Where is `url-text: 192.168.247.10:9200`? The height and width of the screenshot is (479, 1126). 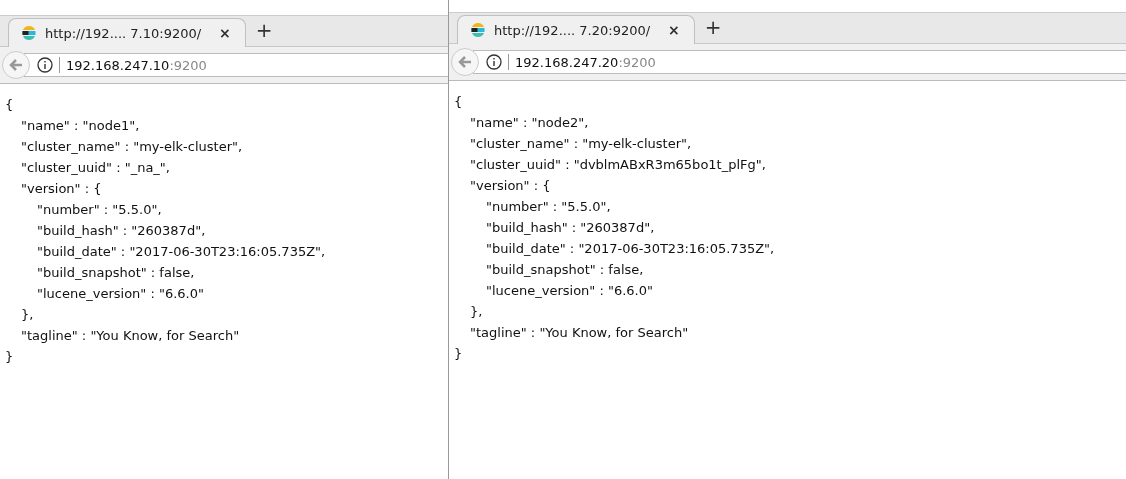 url-text: 192.168.247.10:9200 is located at coordinates (136, 65).